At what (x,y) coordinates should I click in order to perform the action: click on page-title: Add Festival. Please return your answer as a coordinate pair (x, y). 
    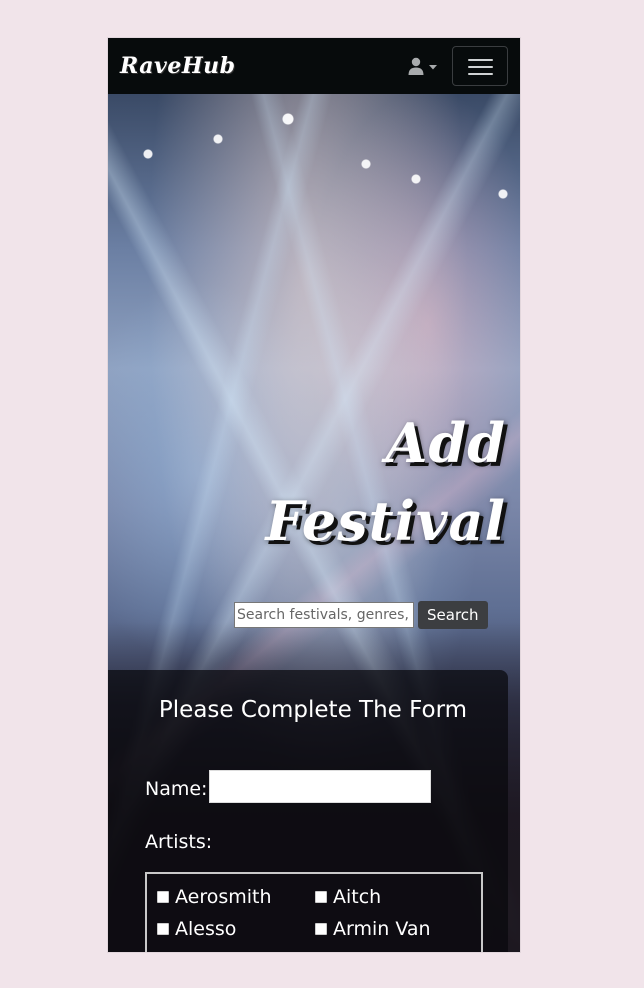
    Looking at the image, I should click on (356, 482).